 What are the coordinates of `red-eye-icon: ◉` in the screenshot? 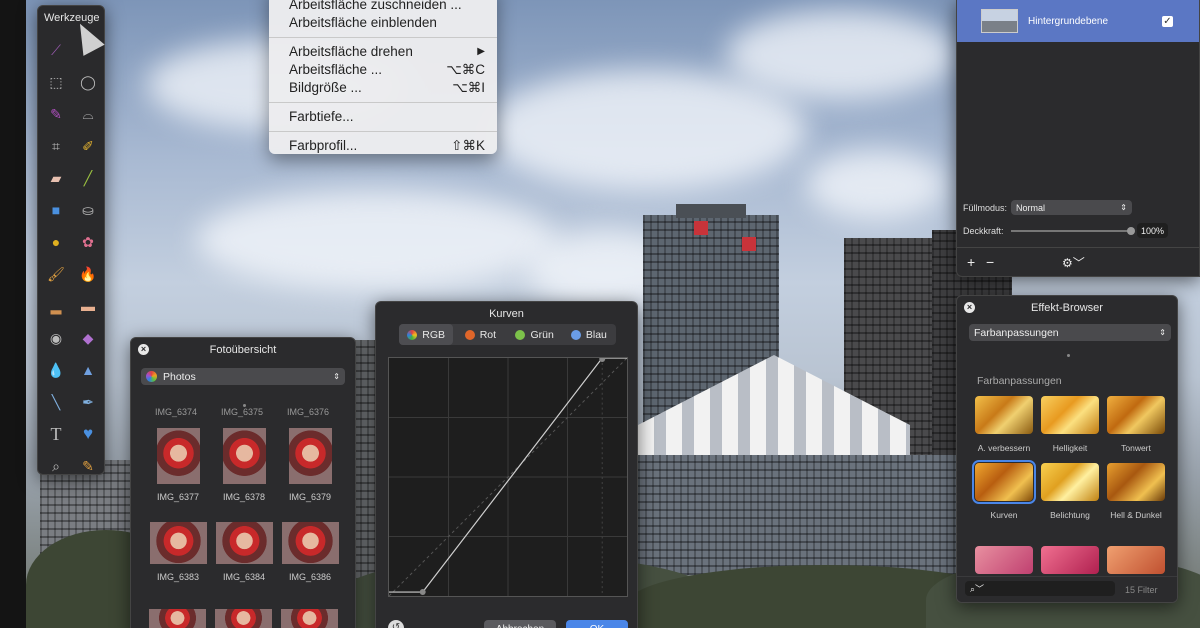 It's located at (56, 338).